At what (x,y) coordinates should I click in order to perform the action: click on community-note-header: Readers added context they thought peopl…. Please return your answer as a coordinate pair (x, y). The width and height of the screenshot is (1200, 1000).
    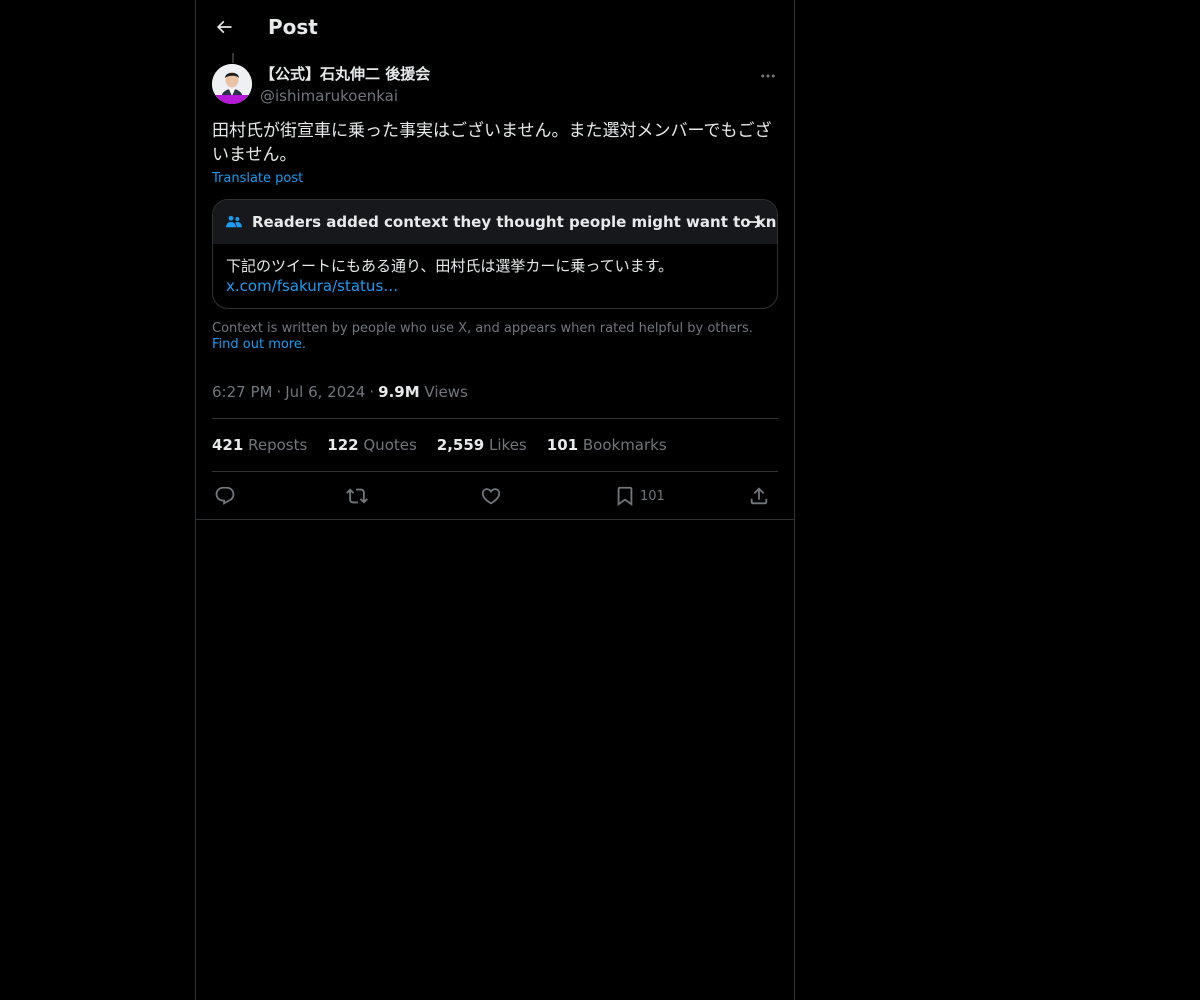
    Looking at the image, I should click on (495, 222).